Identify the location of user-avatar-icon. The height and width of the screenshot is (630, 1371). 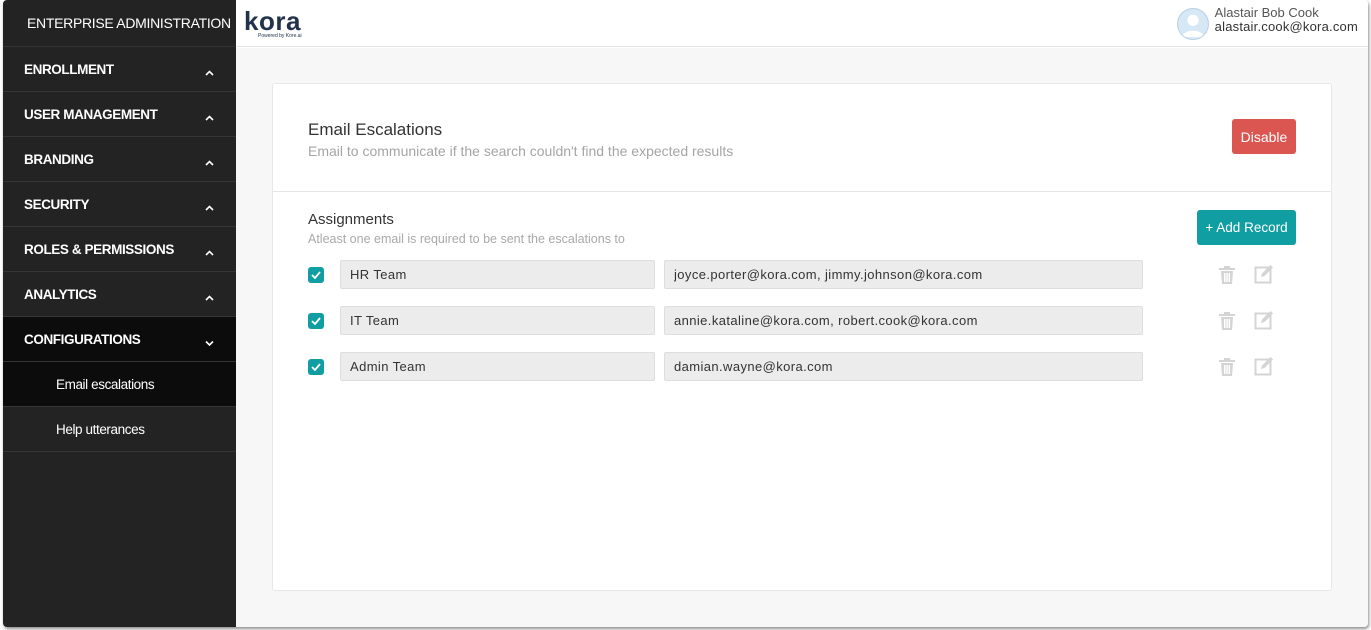
(1192, 26).